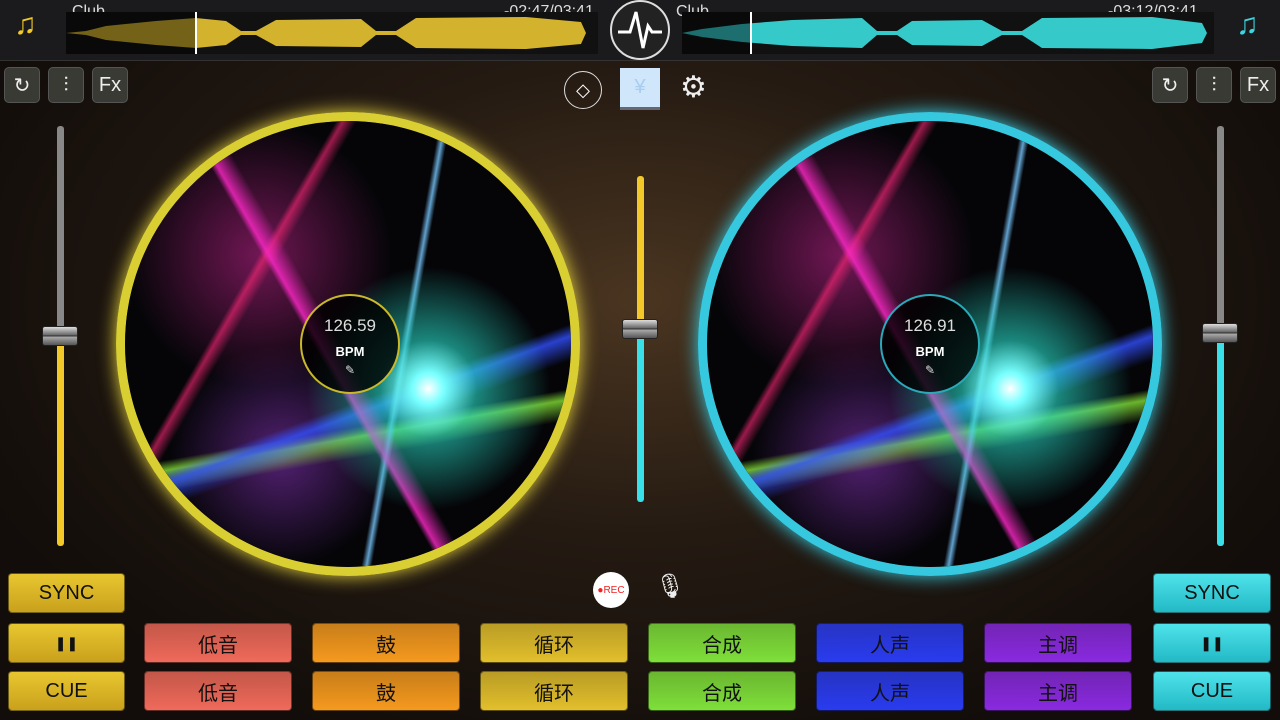  Describe the element at coordinates (110, 85) in the screenshot. I see `deck-a-fx-button: Fx` at that location.